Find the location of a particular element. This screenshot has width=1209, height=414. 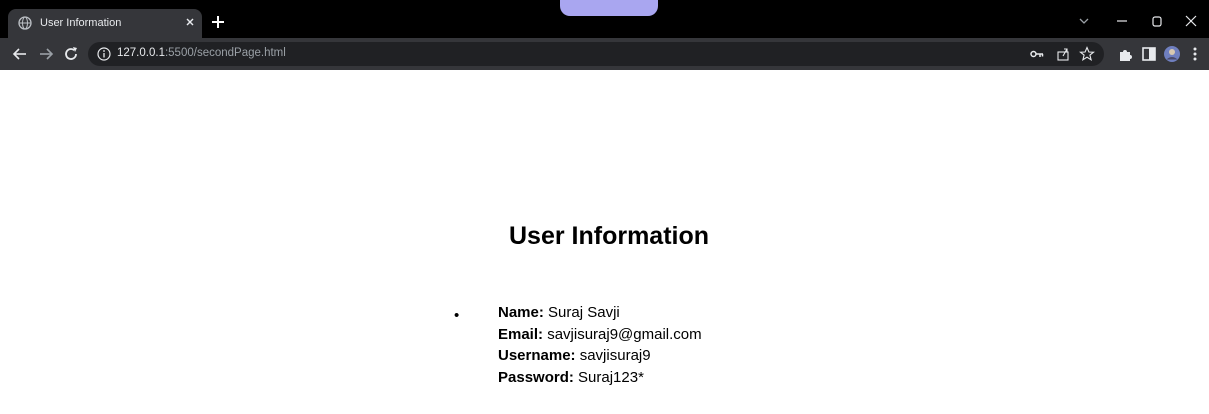

username-label: Username: is located at coordinates (537, 355).